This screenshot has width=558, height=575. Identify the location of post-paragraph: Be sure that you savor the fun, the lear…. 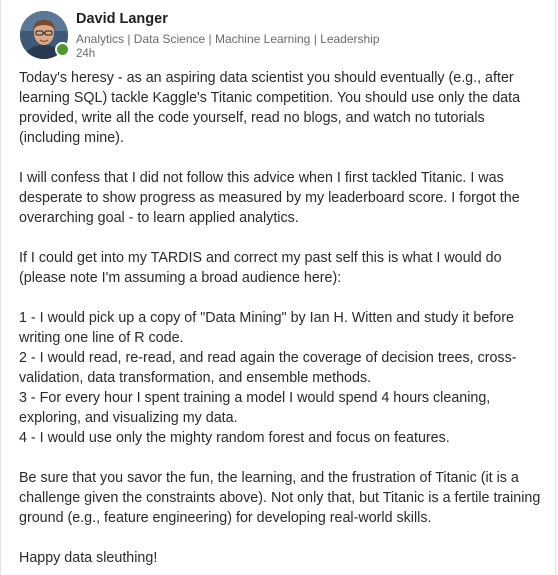
(280, 498).